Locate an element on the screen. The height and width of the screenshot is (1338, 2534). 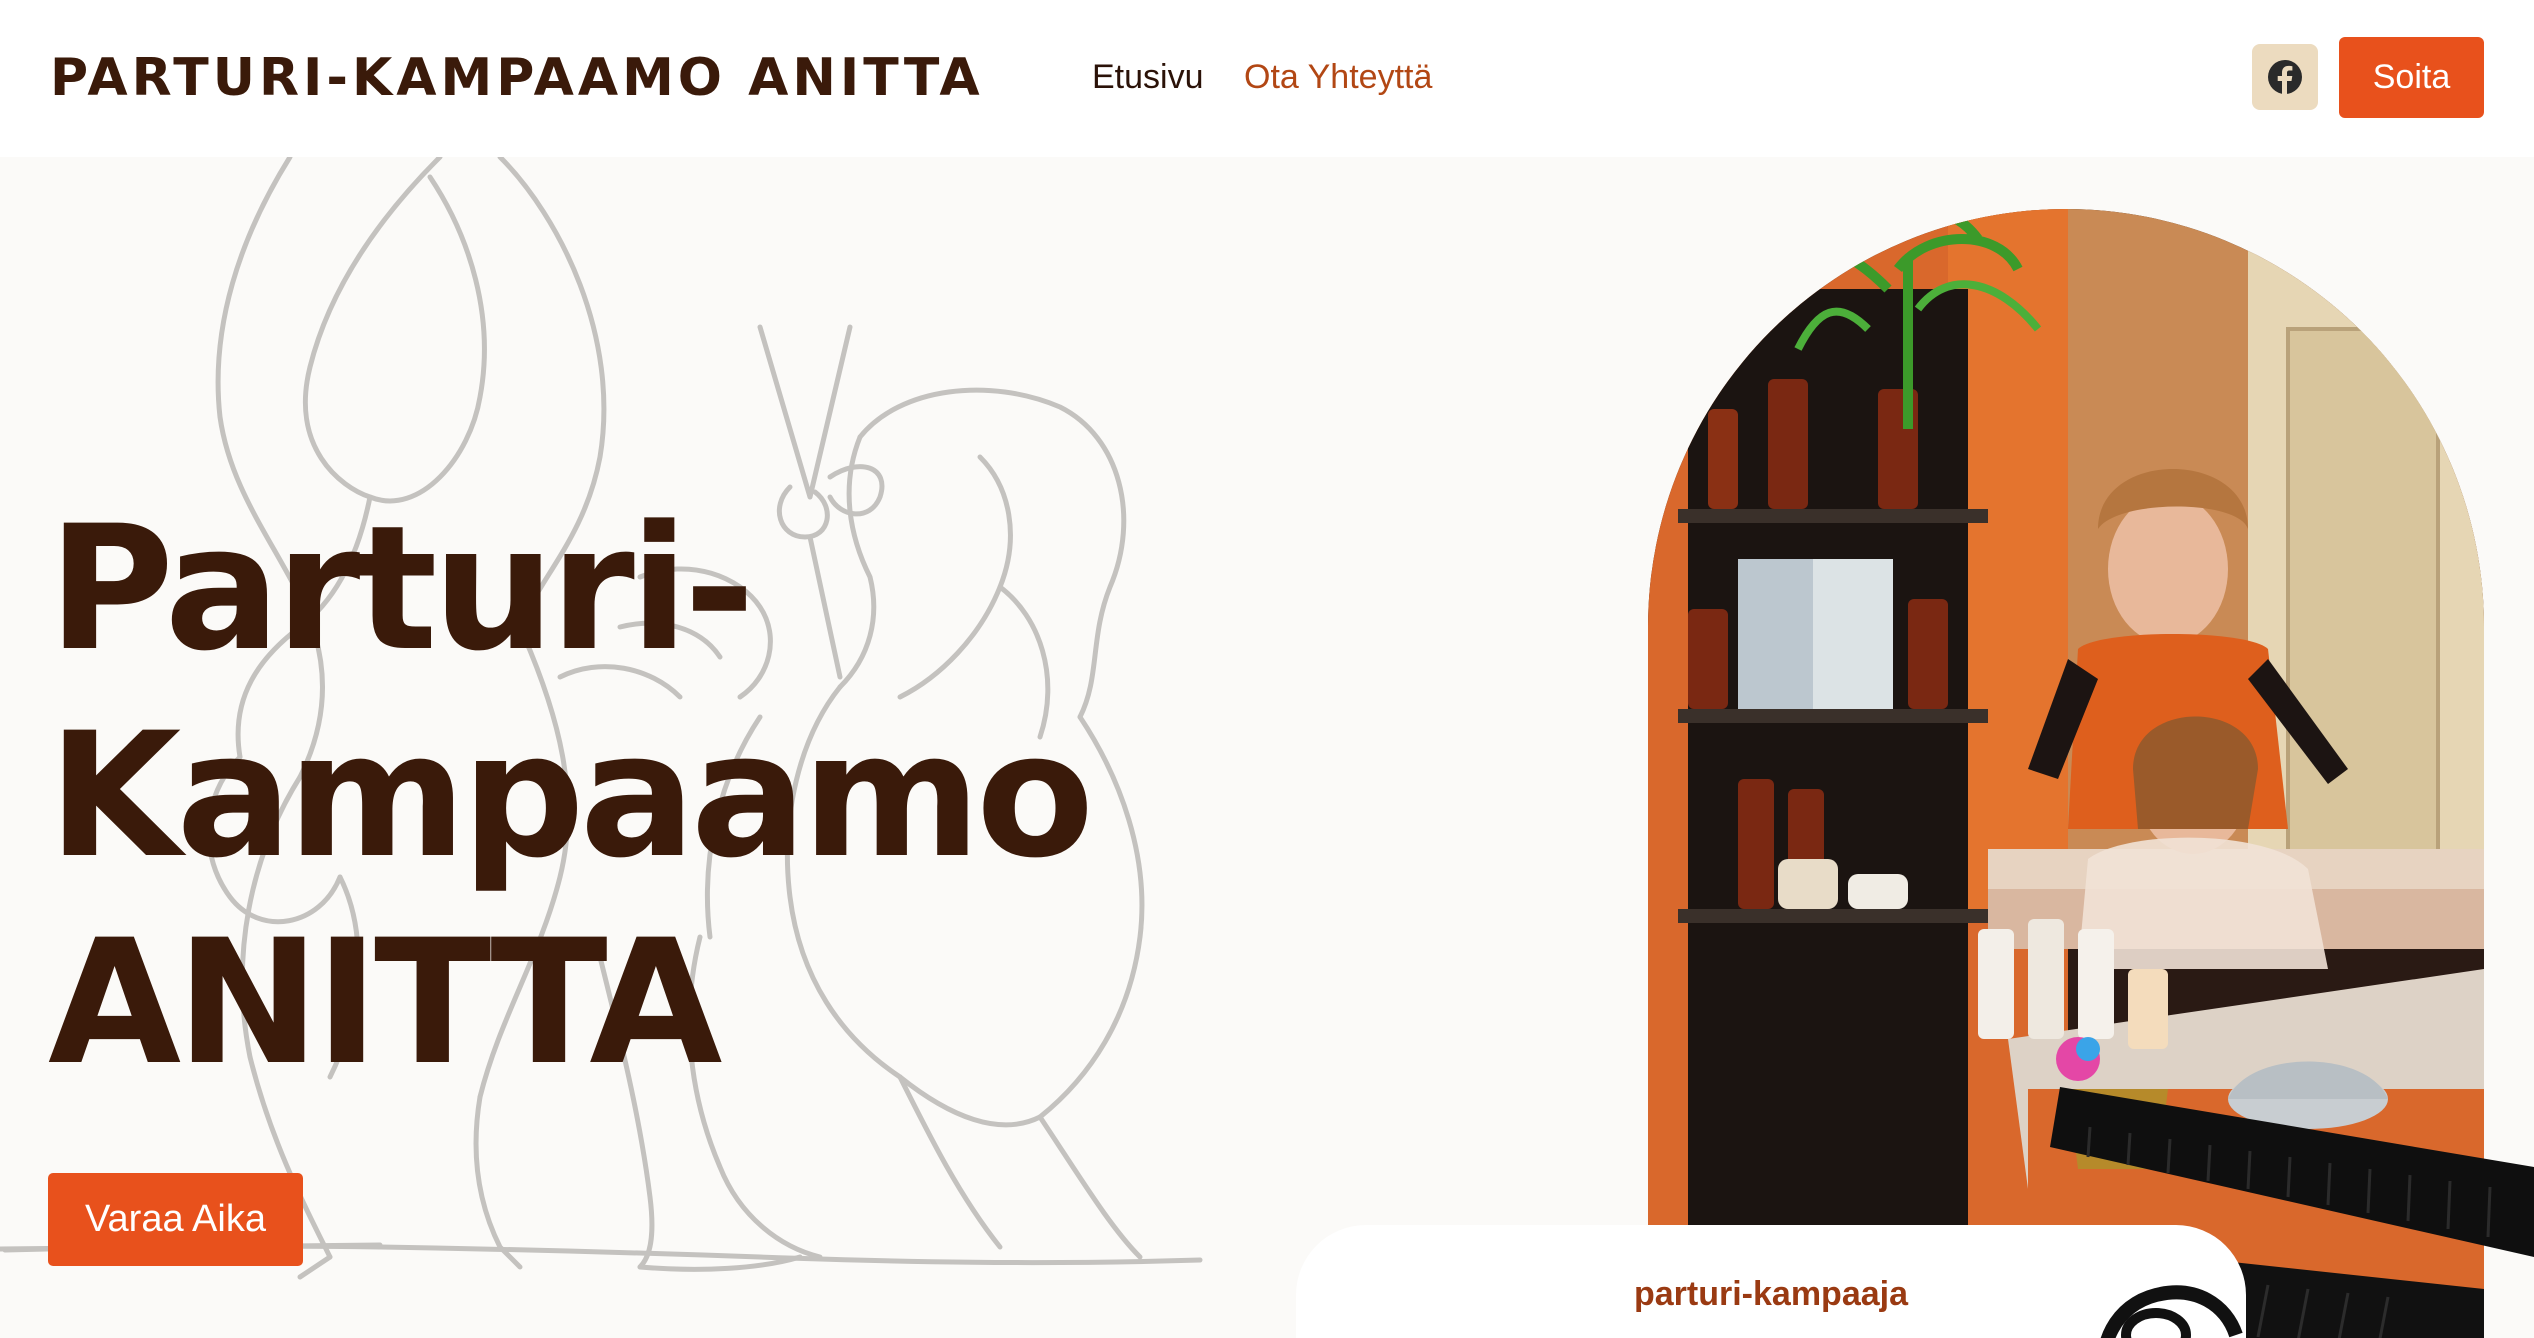
brand-logo: PARTURI-KAMPAAMO ANITTA is located at coordinates (517, 78).